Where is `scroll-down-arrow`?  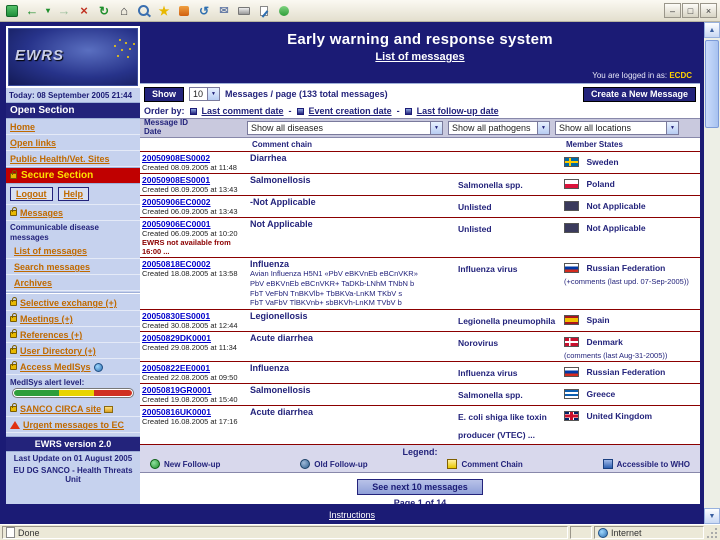 scroll-down-arrow is located at coordinates (712, 516).